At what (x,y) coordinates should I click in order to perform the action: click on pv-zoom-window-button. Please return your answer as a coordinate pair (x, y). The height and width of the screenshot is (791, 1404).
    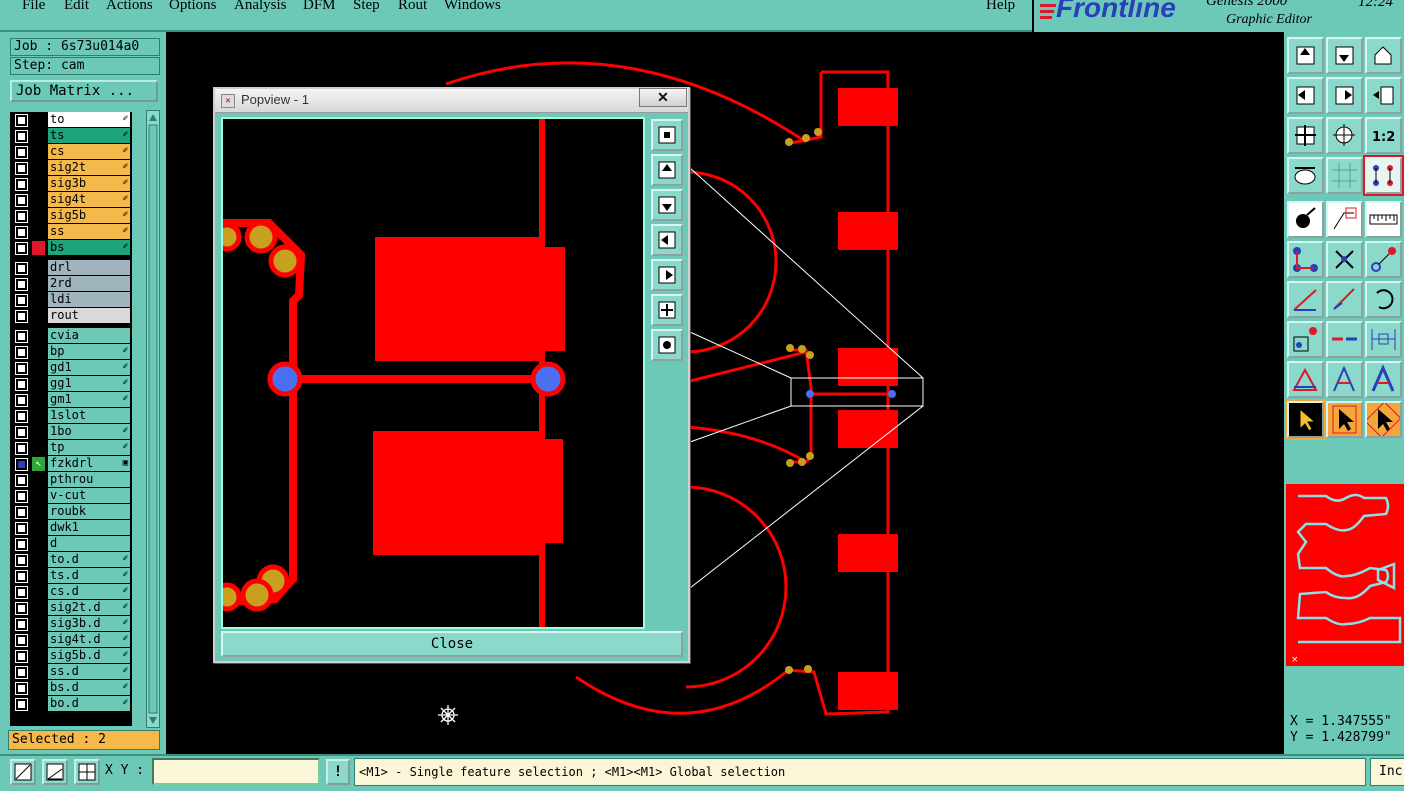
    Looking at the image, I should click on (667, 135).